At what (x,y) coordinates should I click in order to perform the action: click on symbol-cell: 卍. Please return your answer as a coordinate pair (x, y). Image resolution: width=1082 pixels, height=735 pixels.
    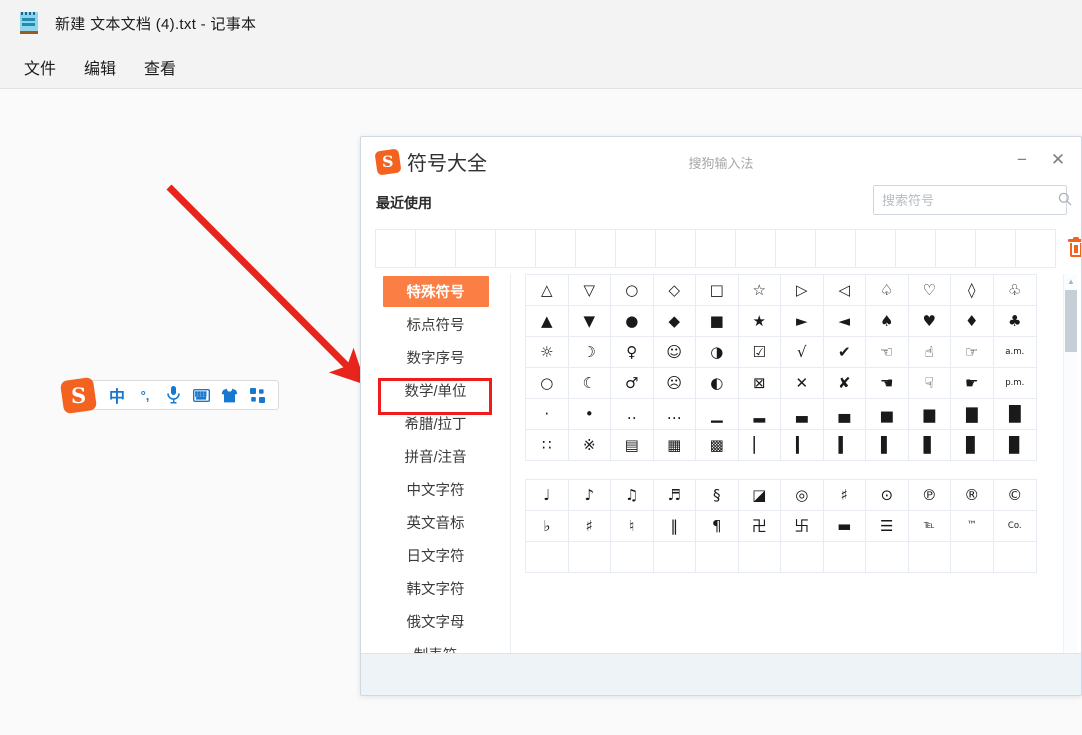
    Looking at the image, I should click on (760, 526).